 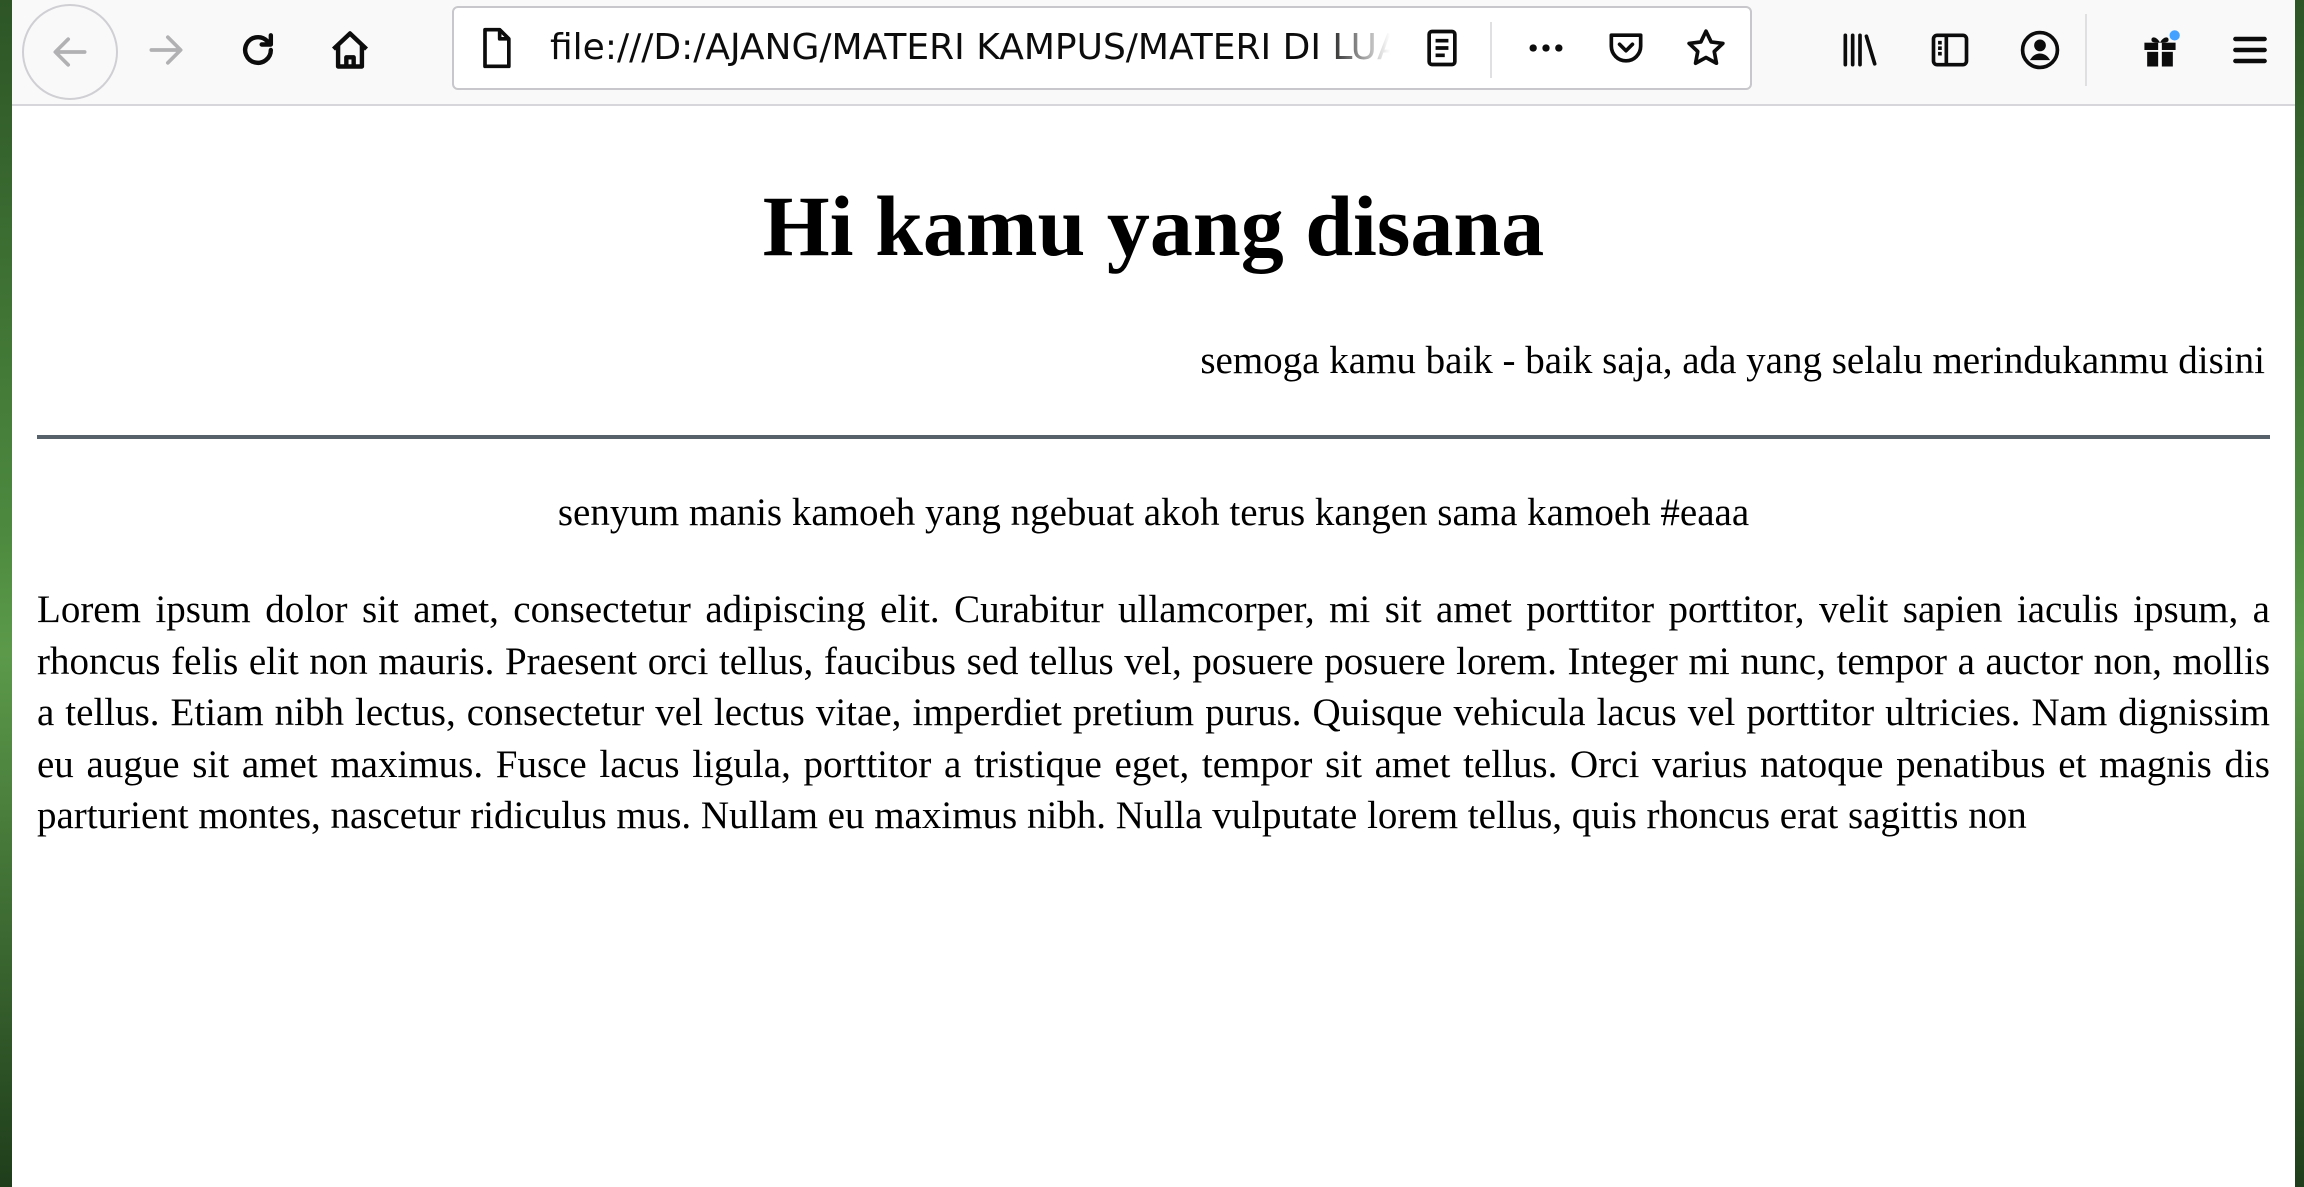 What do you see at coordinates (6, 593) in the screenshot?
I see `desktop-background-left` at bounding box center [6, 593].